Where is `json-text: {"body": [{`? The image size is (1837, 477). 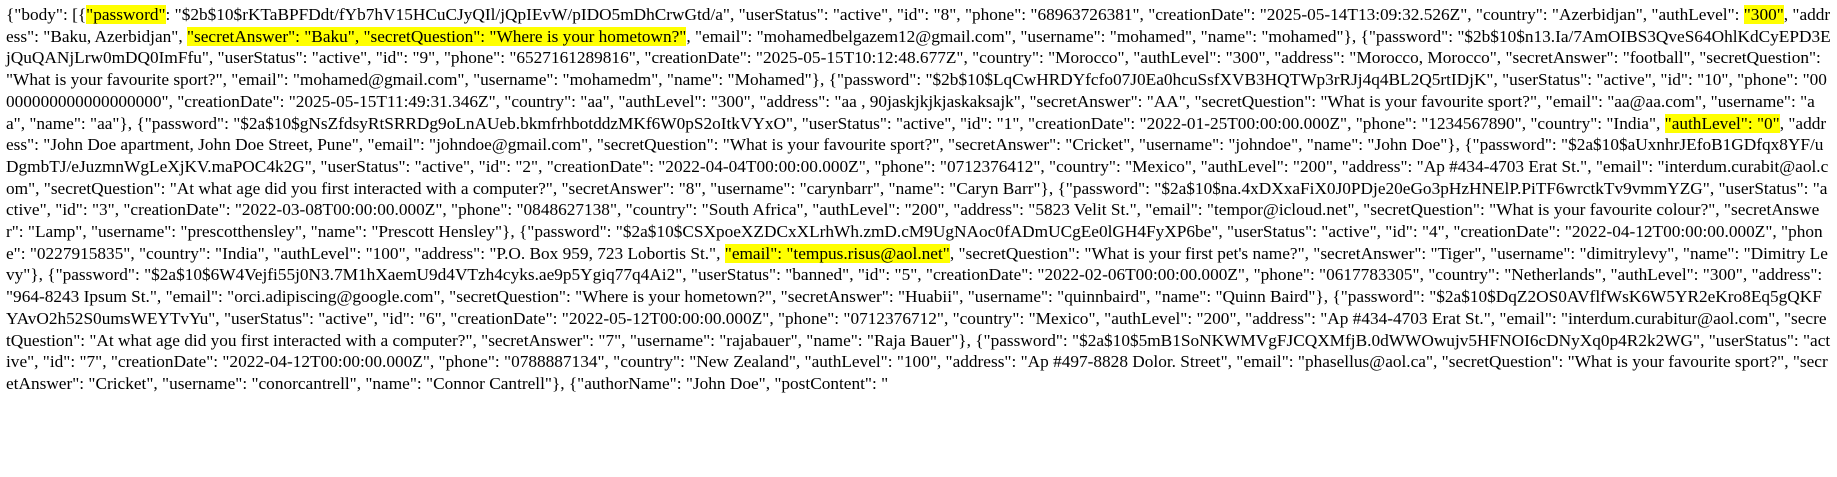
json-text: {"body": [{ is located at coordinates (46, 14).